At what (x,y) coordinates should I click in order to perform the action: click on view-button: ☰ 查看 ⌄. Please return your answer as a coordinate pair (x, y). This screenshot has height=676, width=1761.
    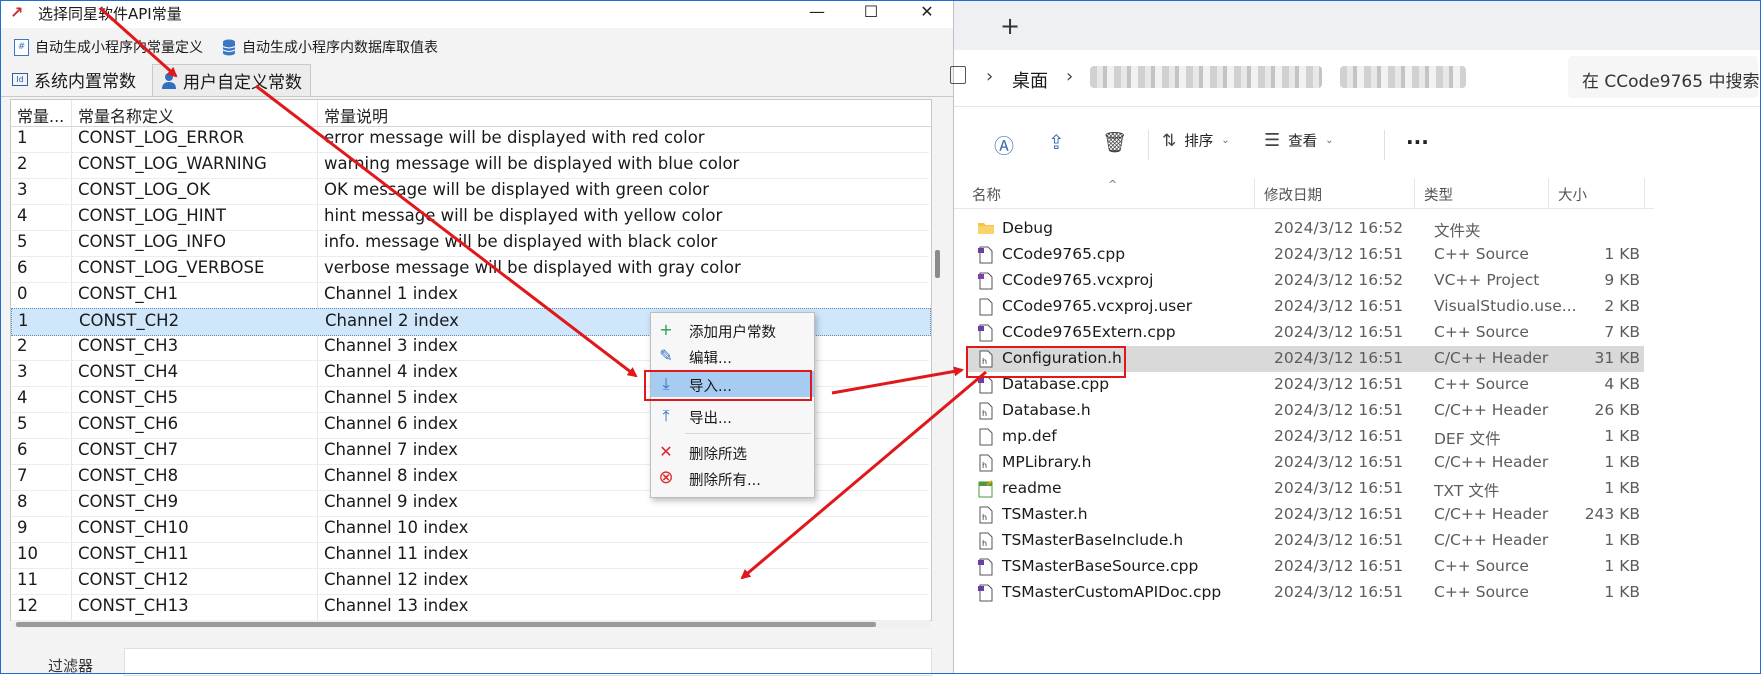
    Looking at the image, I should click on (1299, 140).